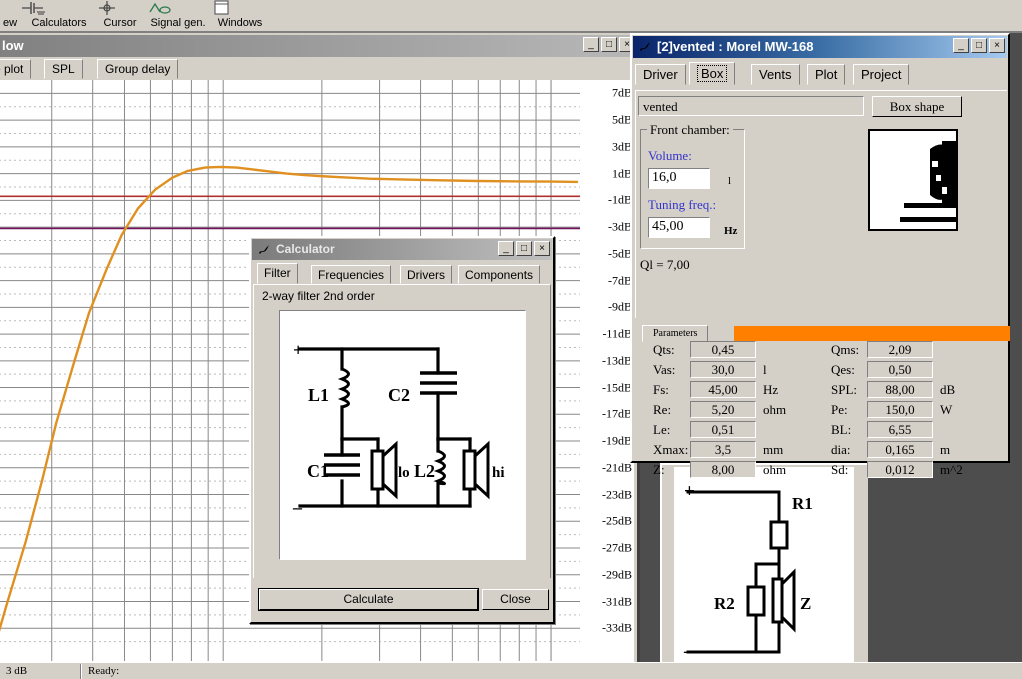 This screenshot has width=1022, height=679. I want to click on tab-driver: Driver, so click(660, 74).